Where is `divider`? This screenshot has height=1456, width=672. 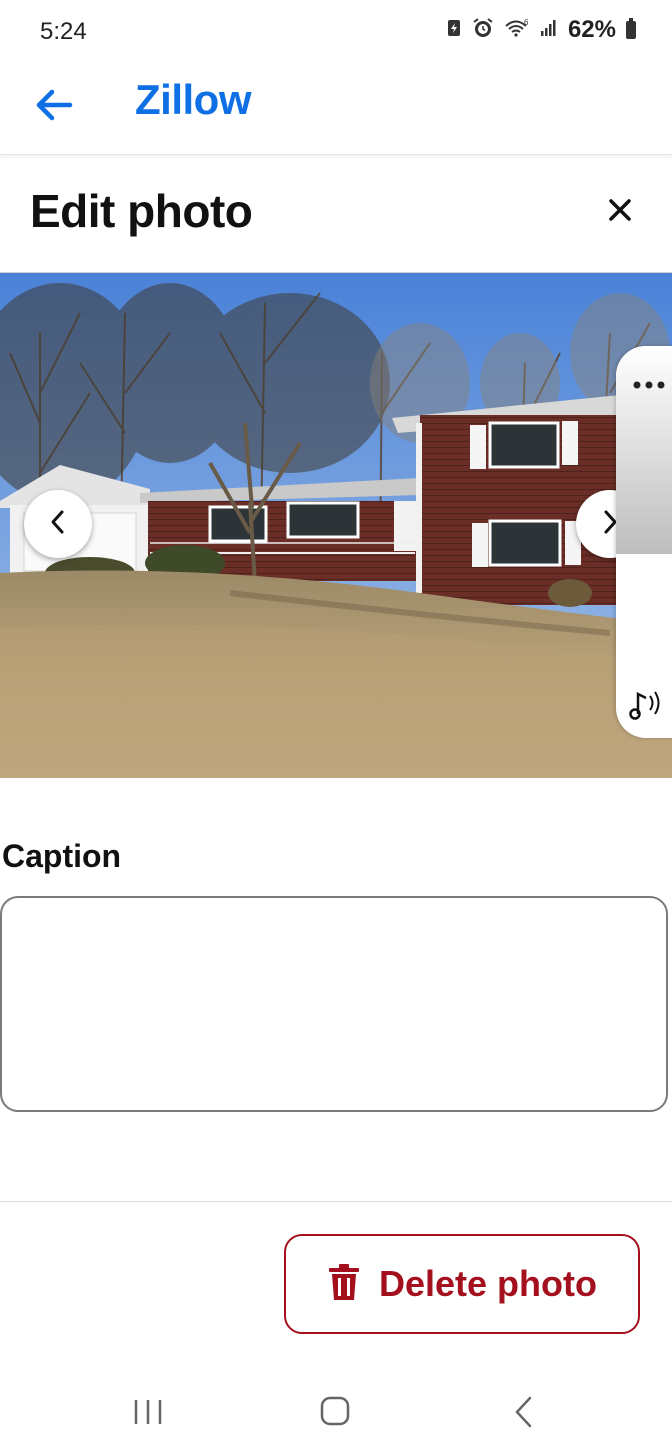
divider is located at coordinates (336, 1201).